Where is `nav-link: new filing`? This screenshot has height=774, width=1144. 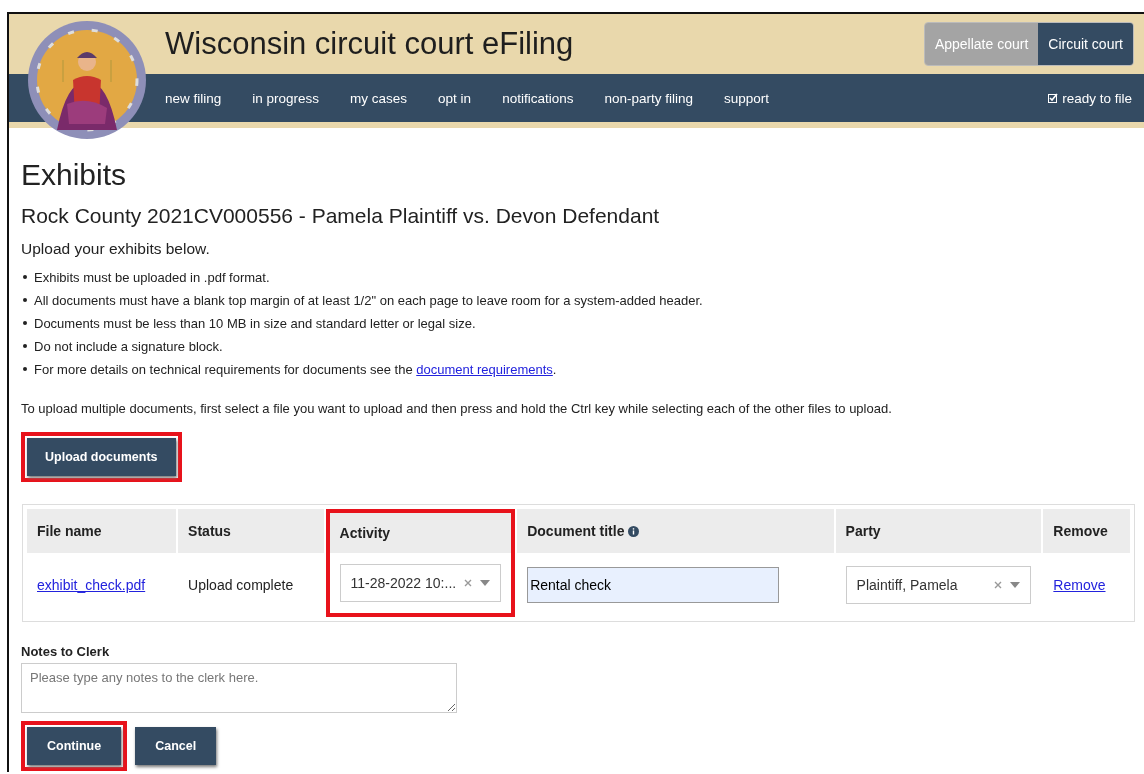 nav-link: new filing is located at coordinates (193, 98).